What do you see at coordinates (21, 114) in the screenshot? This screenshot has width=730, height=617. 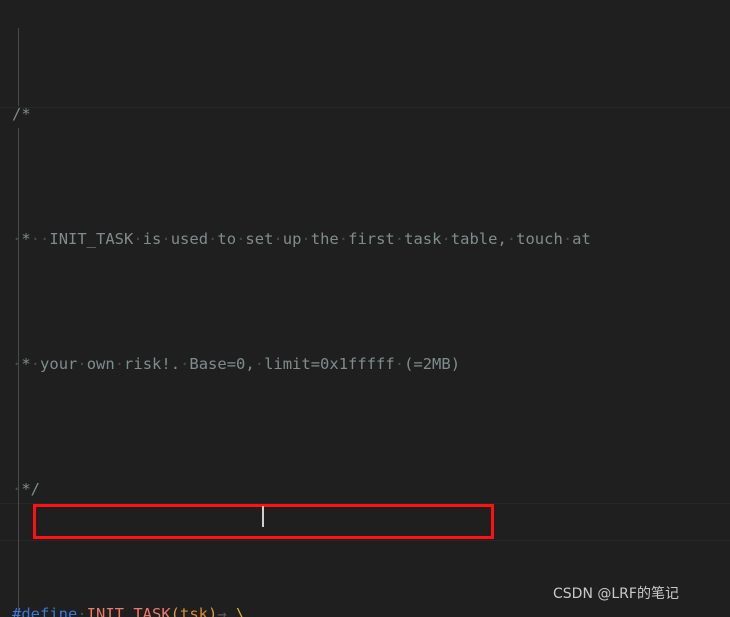 I see `comment-open: /*` at bounding box center [21, 114].